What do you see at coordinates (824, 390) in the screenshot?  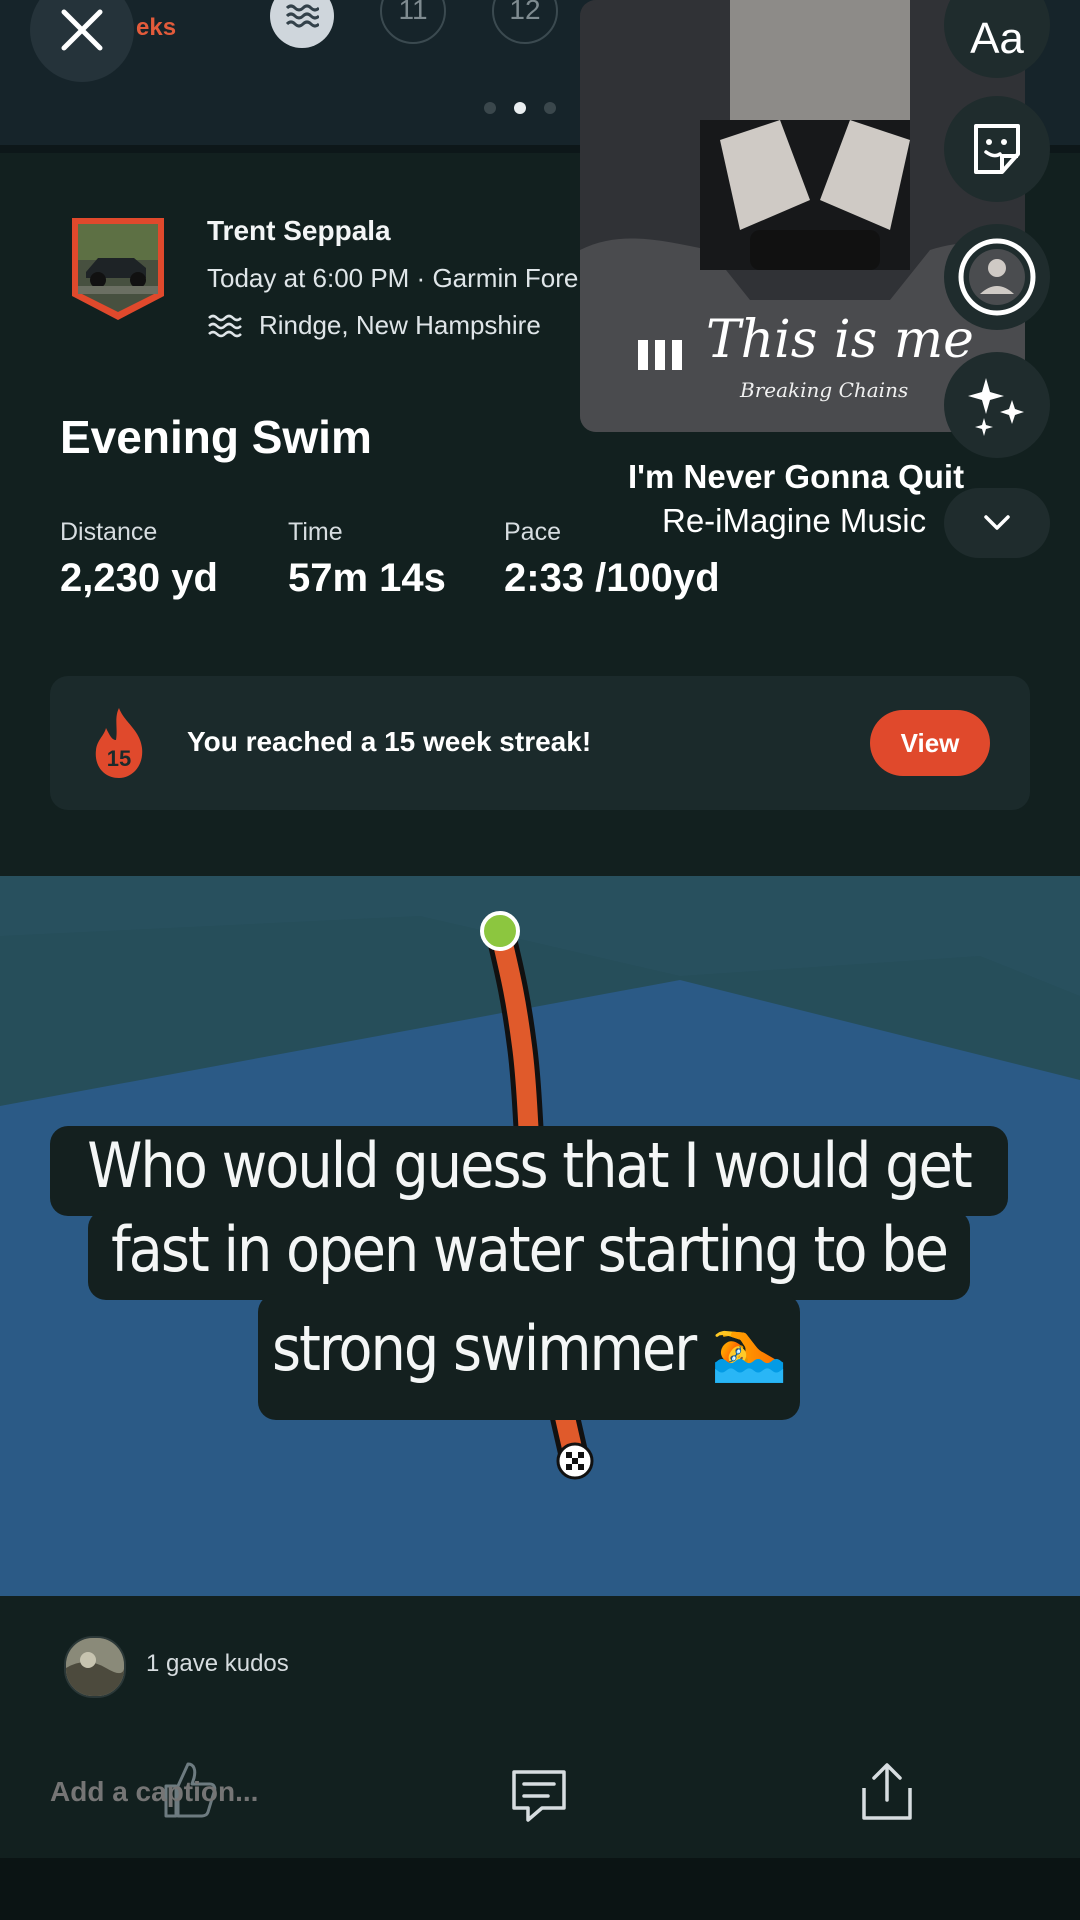 I see `album-subtitle: Breaking Chains` at bounding box center [824, 390].